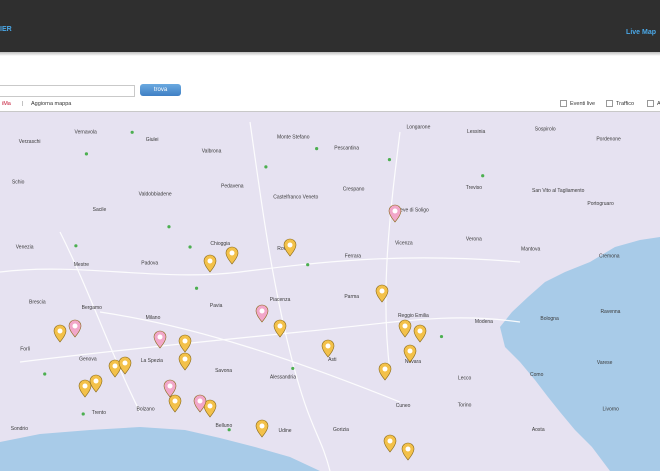  I want to click on city-label: Belluno, so click(224, 426).